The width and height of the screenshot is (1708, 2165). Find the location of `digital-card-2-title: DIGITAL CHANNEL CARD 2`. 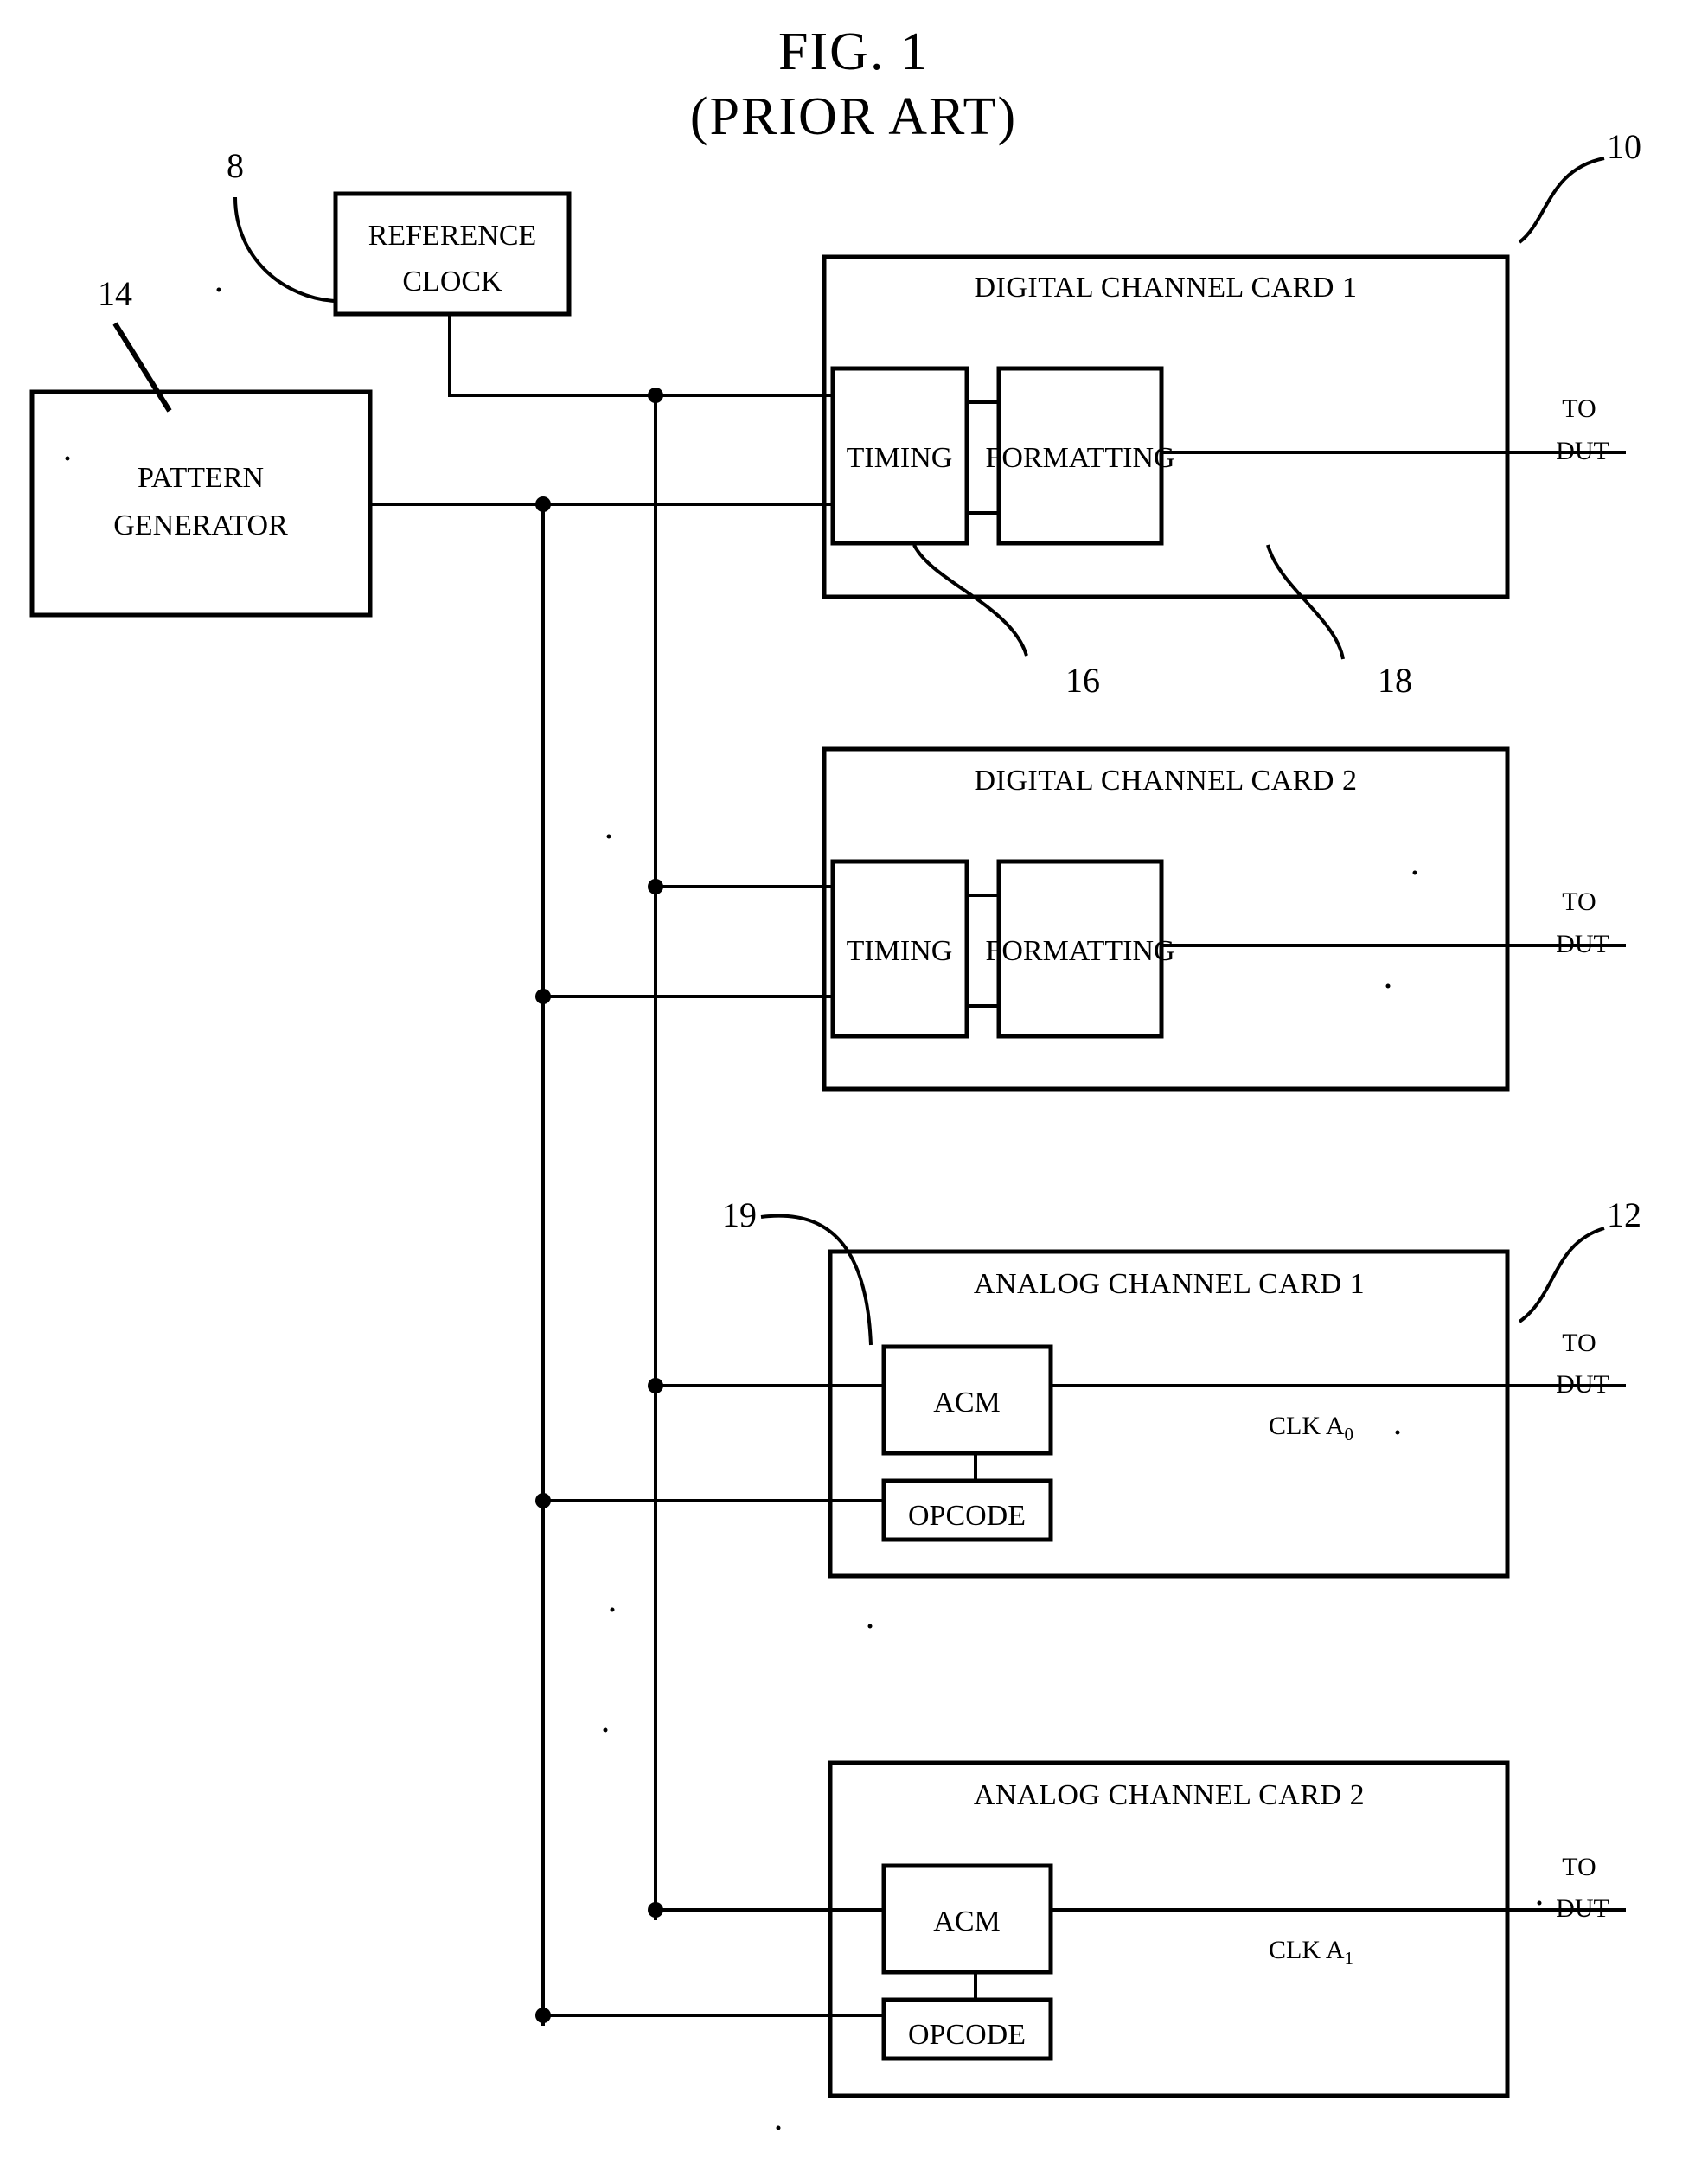

digital-card-2-title: DIGITAL CHANNEL CARD 2 is located at coordinates (1166, 781).